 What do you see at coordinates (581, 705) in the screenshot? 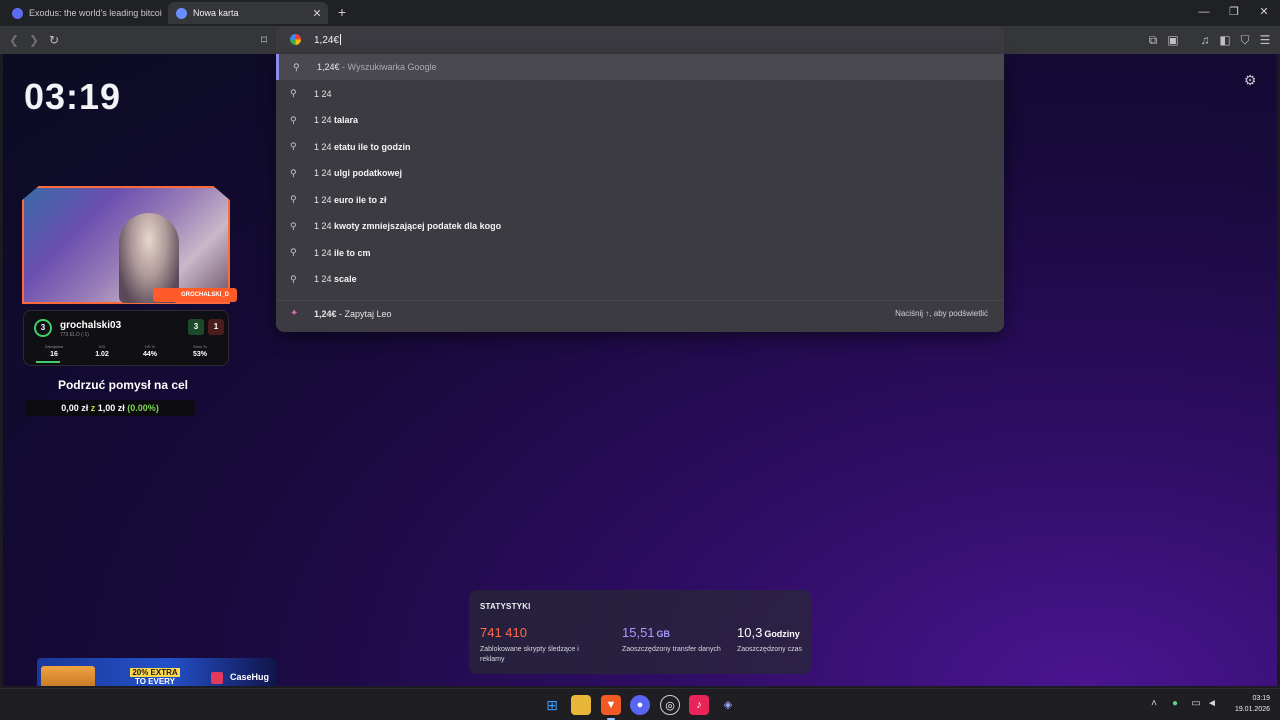
I see `file-explorer-icon` at bounding box center [581, 705].